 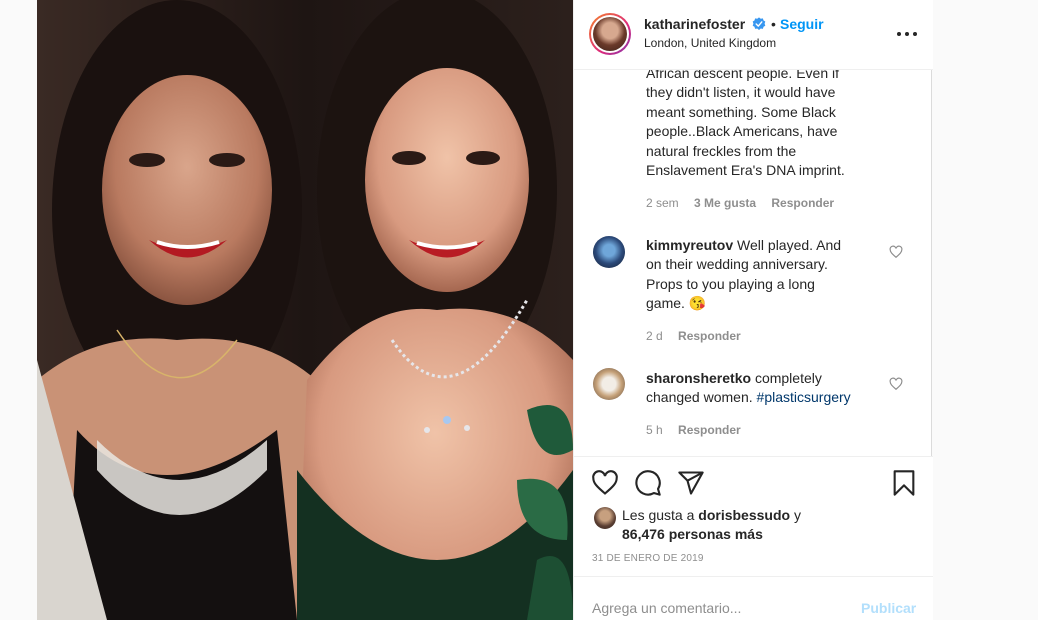 What do you see at coordinates (689, 245) in the screenshot?
I see `commenter-username: kimmyreutov` at bounding box center [689, 245].